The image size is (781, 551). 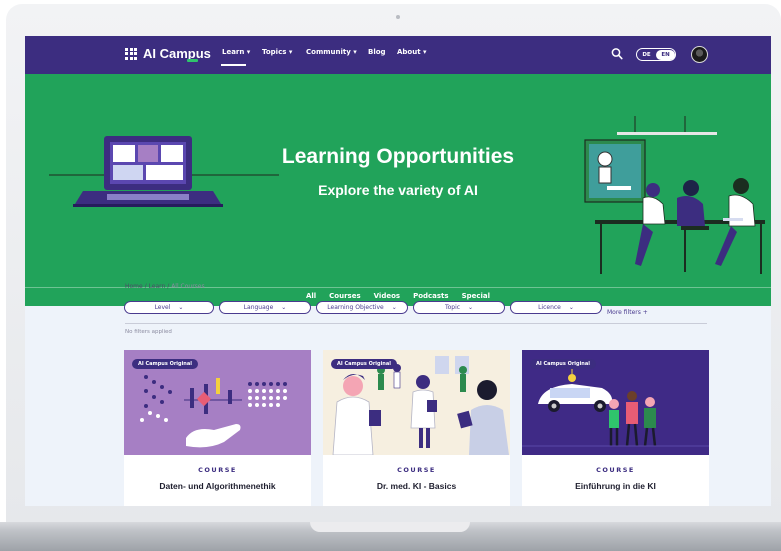 I want to click on lang-de: DE, so click(x=646, y=55).